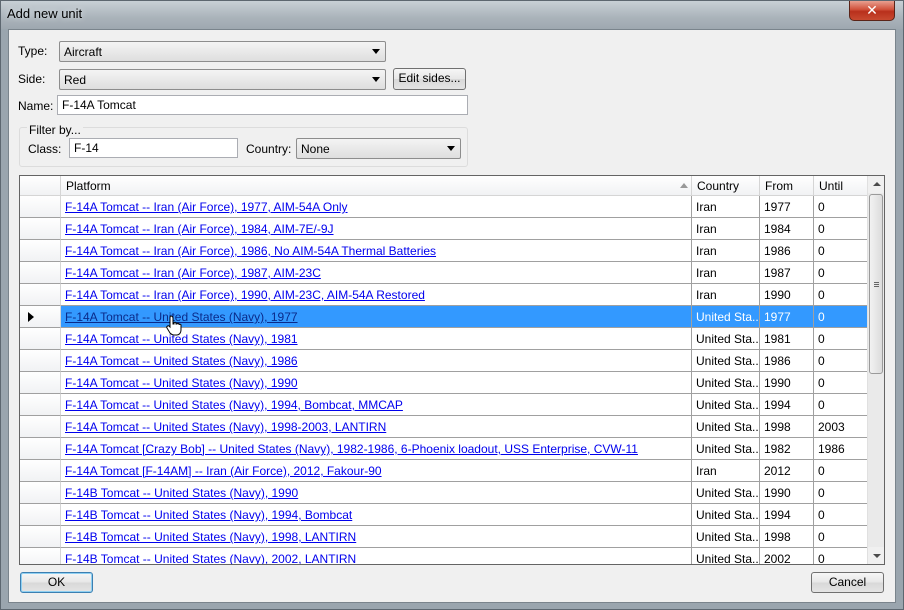 This screenshot has height=610, width=904. What do you see at coordinates (153, 148) in the screenshot?
I see `class-filter-input: F-14` at bounding box center [153, 148].